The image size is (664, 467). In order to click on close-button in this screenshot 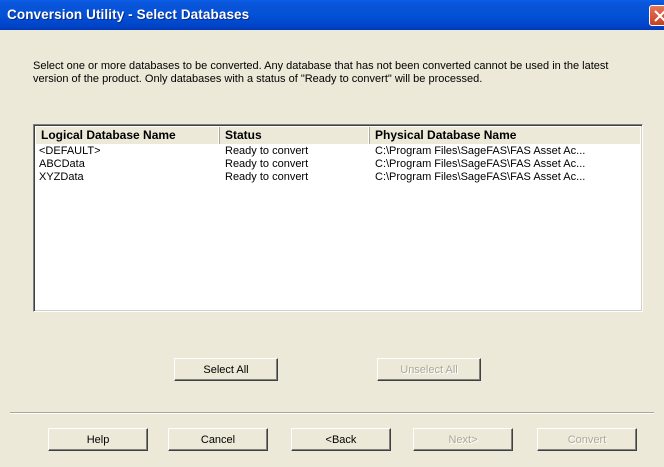, I will do `click(656, 15)`.